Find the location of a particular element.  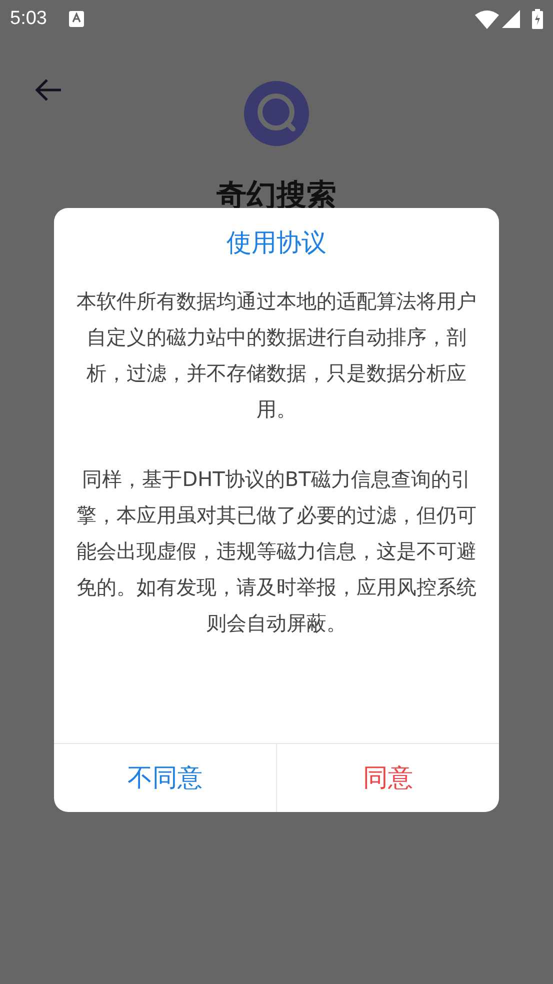

disagree-button: 不同意 is located at coordinates (165, 778).